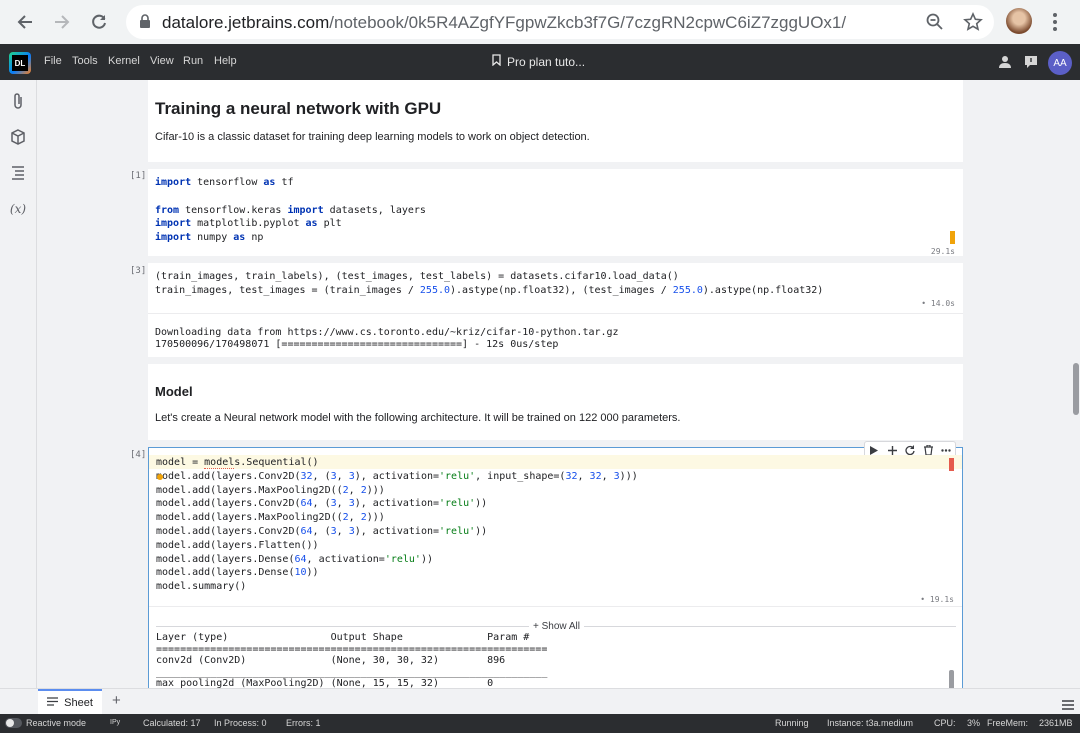 This screenshot has height=733, width=1080. Describe the element at coordinates (138, 176) in the screenshot. I see `exec-count-1: [1]` at that location.